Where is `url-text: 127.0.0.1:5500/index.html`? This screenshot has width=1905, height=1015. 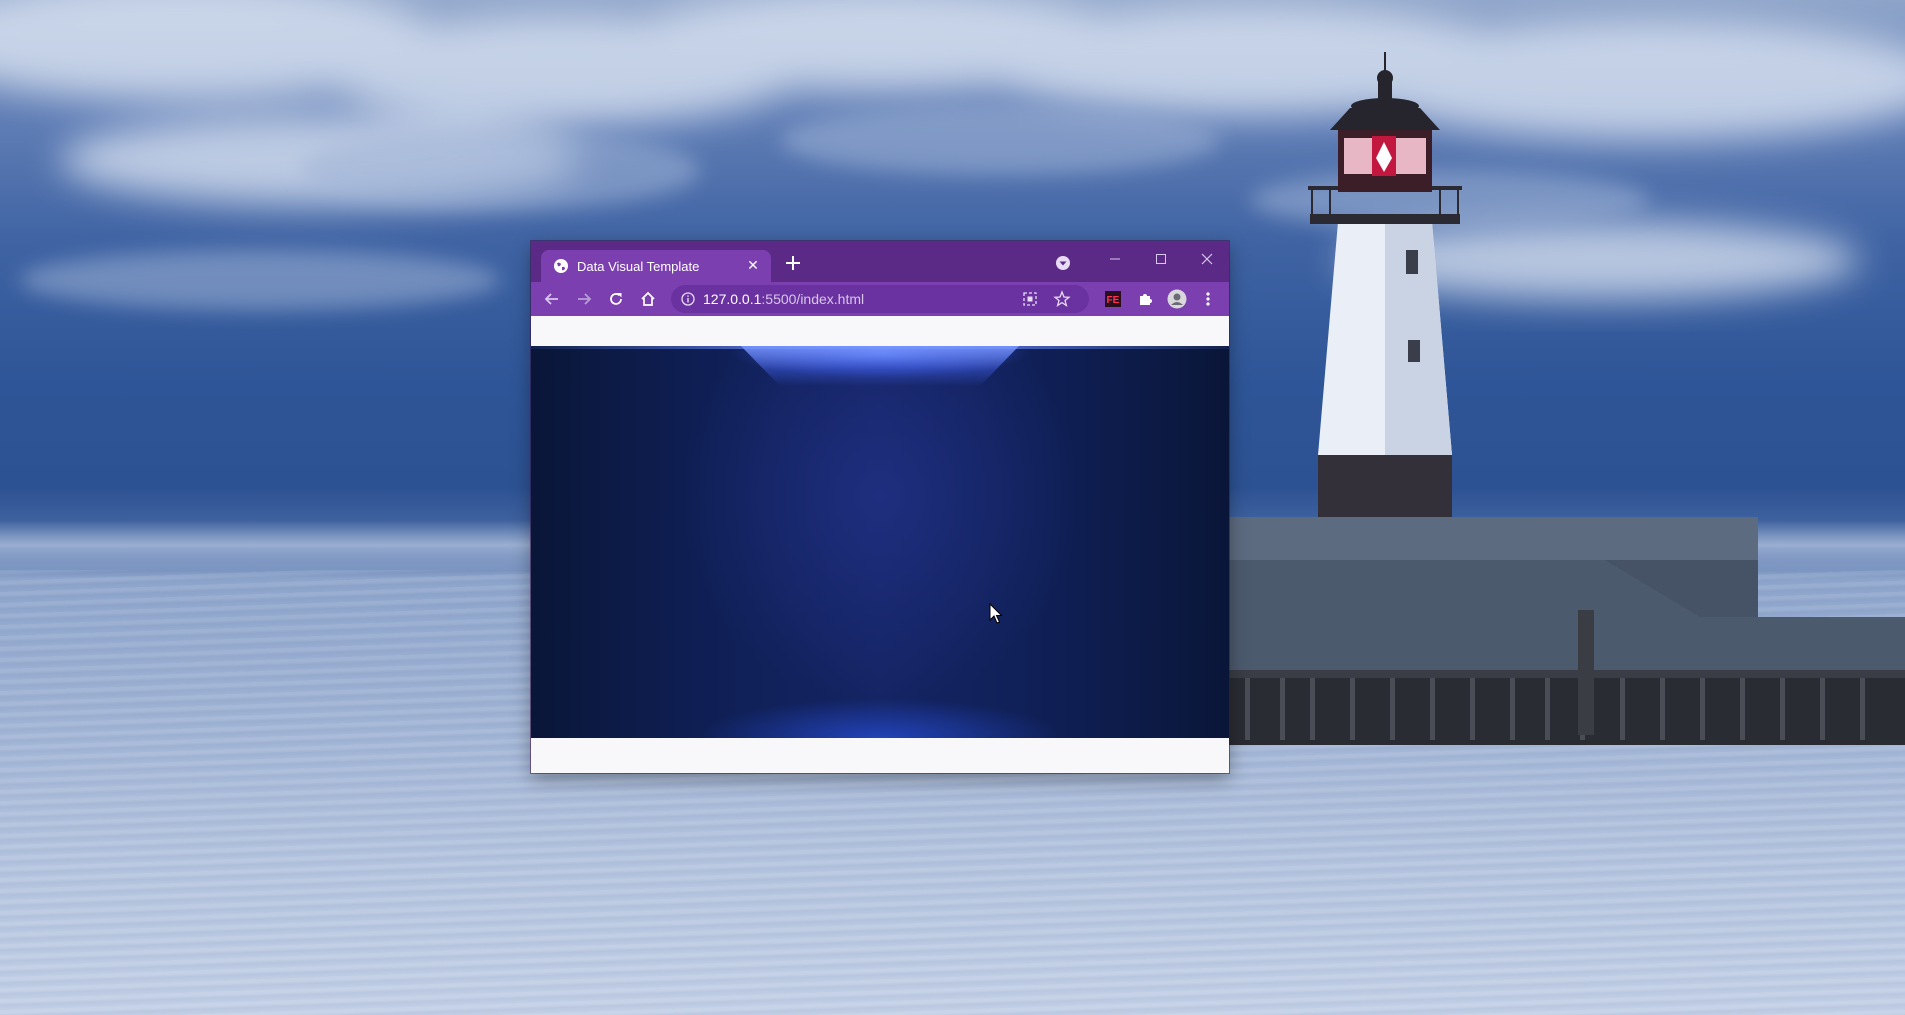
url-text: 127.0.0.1:5500/index.html is located at coordinates (783, 299).